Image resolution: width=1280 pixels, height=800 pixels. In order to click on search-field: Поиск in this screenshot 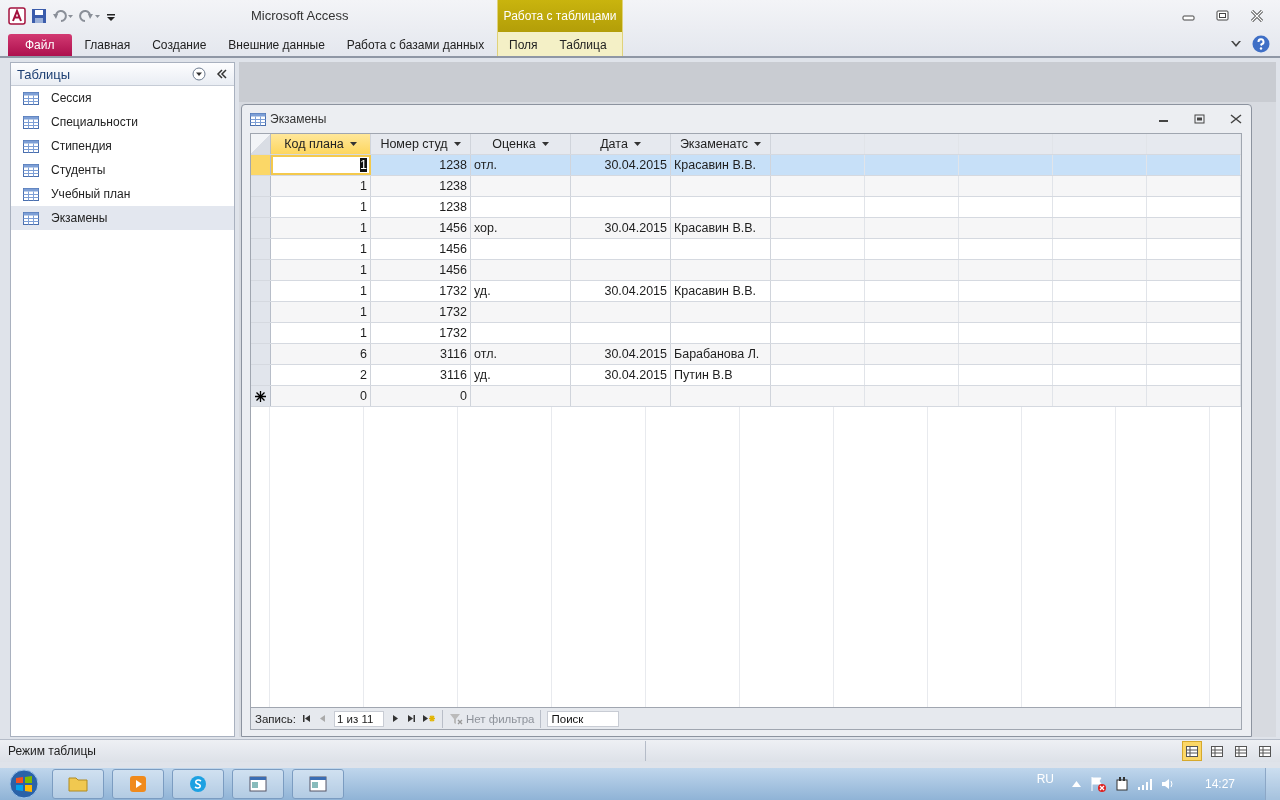, I will do `click(583, 718)`.